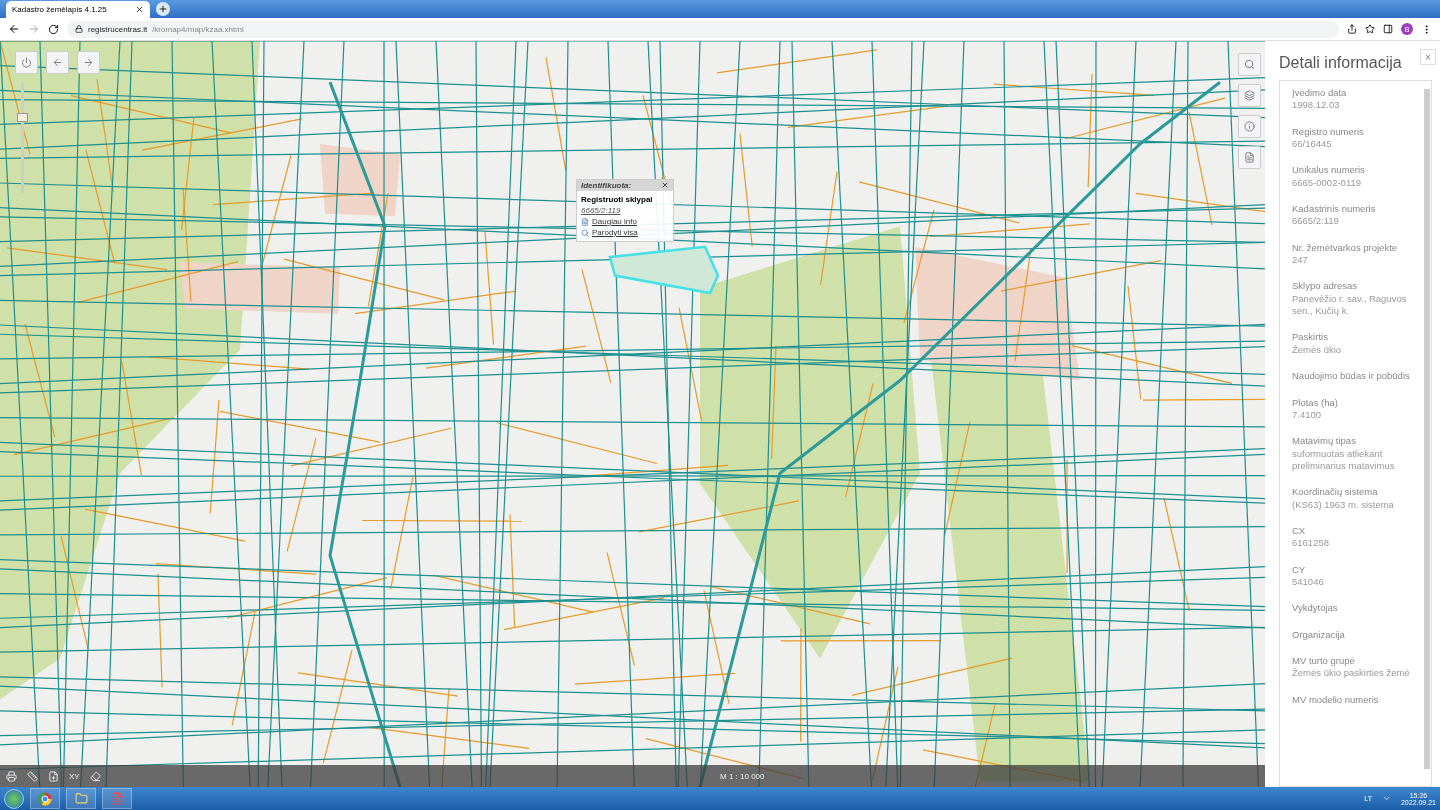 This screenshot has width=1440, height=810. I want to click on back-button, so click(57, 62).